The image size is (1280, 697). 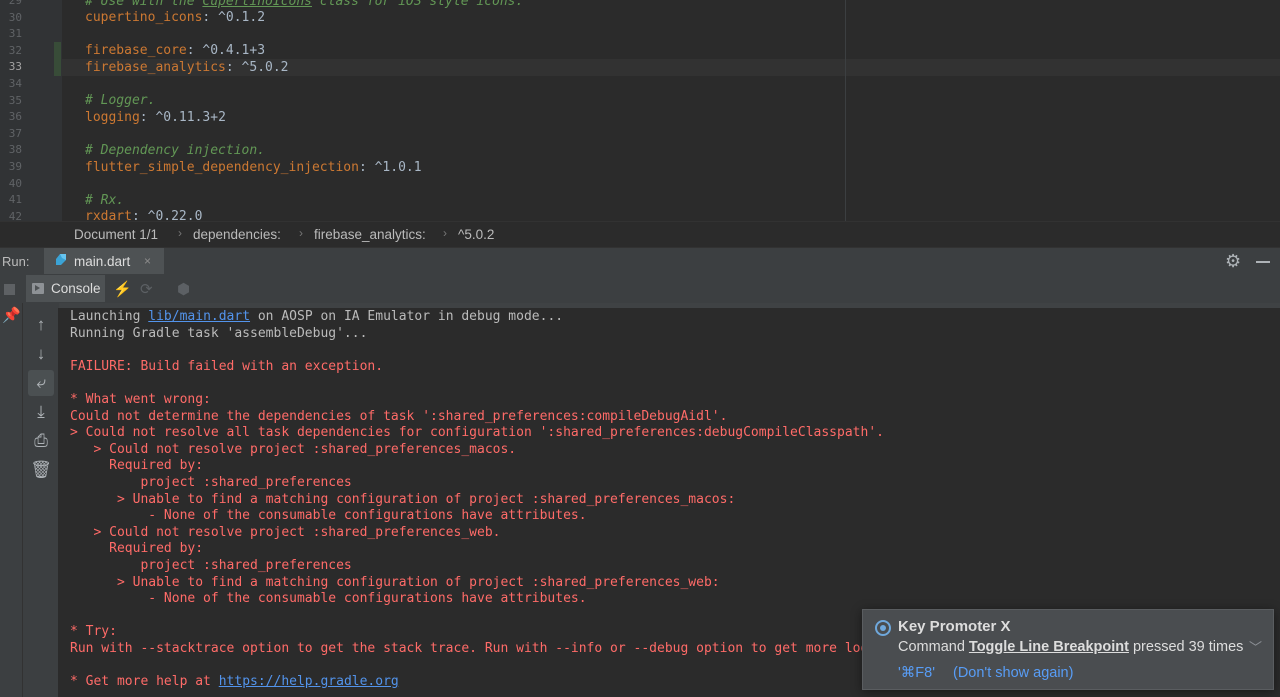 What do you see at coordinates (76, 288) in the screenshot?
I see `console-tab-label: Console` at bounding box center [76, 288].